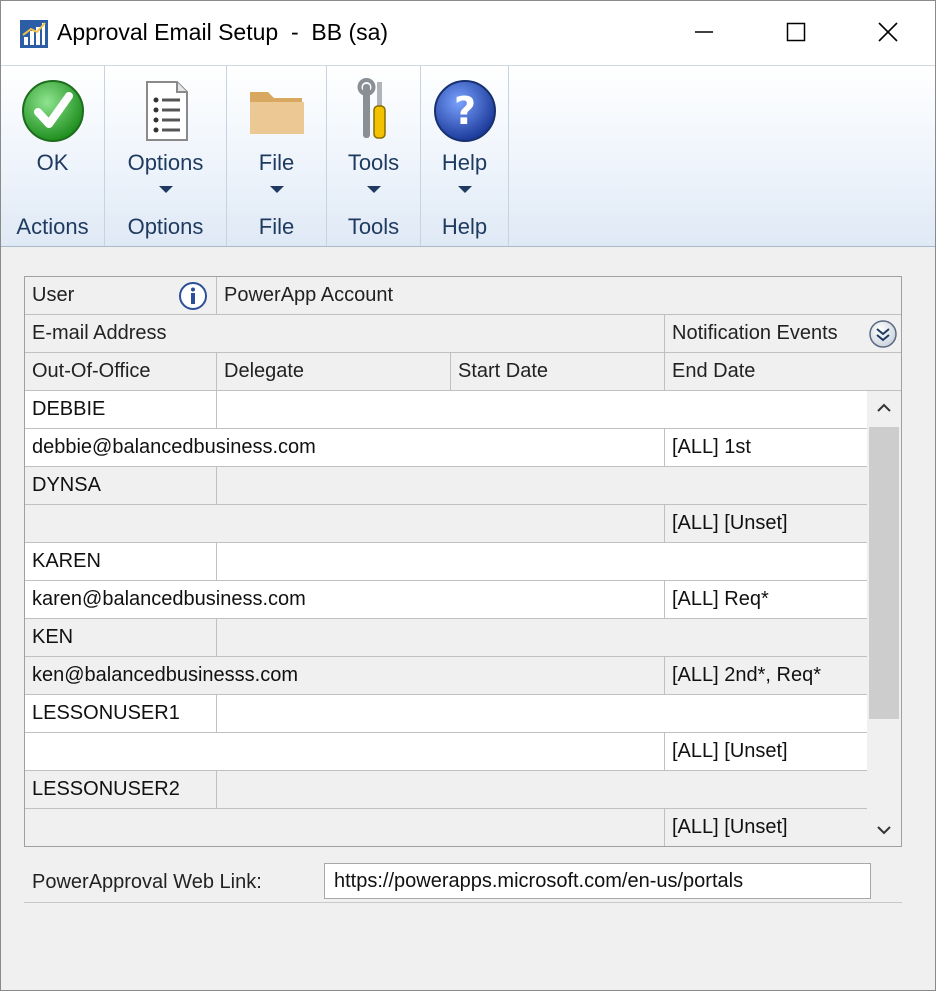  I want to click on close-icon, so click(888, 32).